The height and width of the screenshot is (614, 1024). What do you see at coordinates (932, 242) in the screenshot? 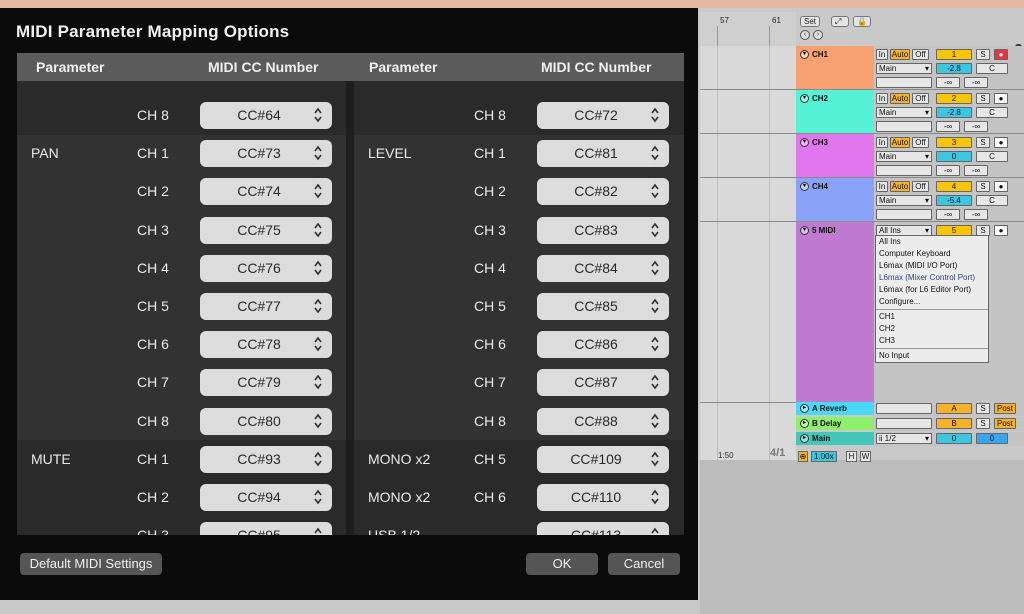
I see `dropdown-menu-item: All Ins` at bounding box center [932, 242].